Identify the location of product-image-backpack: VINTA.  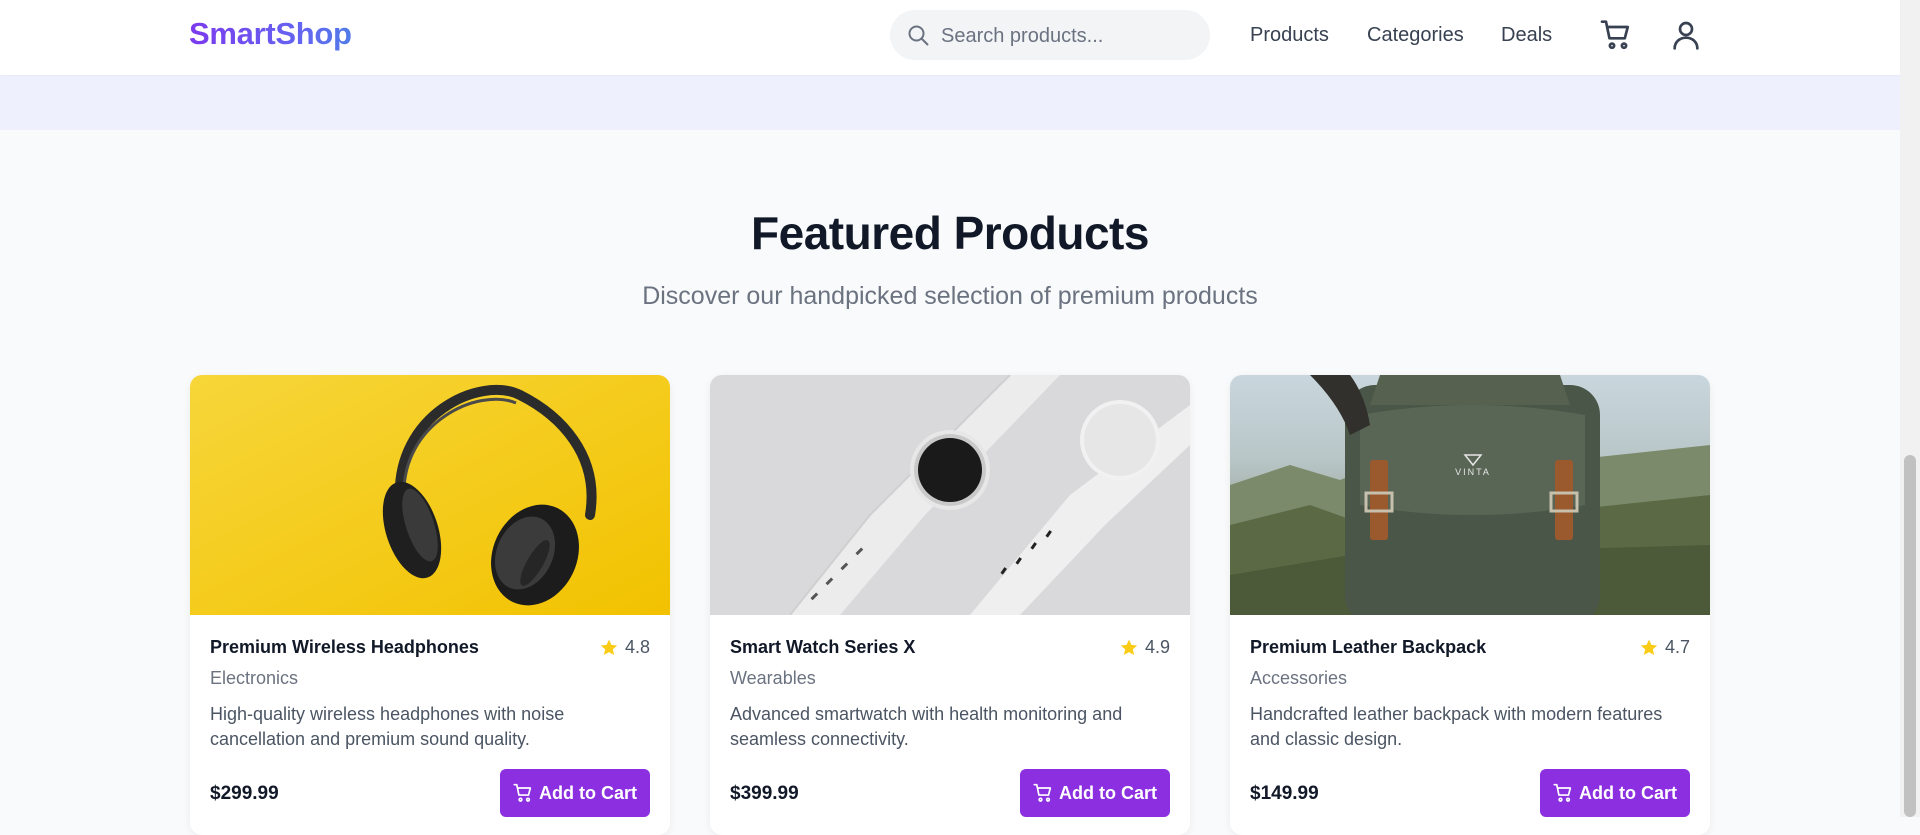
(1470, 495).